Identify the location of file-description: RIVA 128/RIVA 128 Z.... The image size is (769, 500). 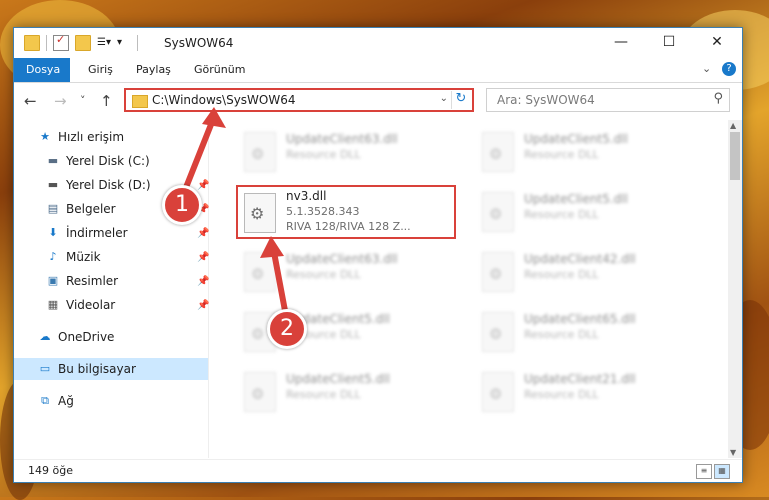
(348, 226).